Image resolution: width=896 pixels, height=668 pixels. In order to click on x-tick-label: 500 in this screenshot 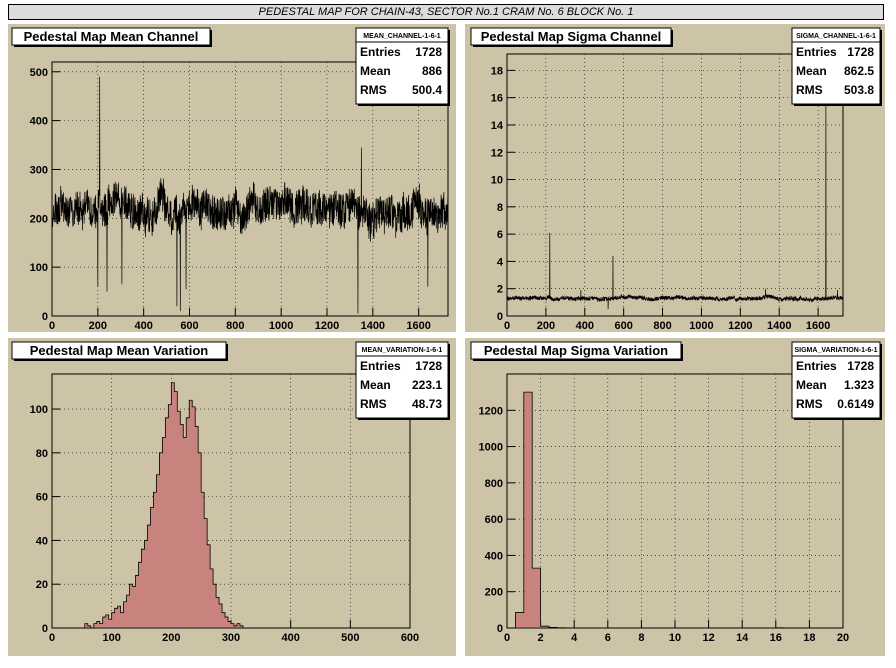, I will do `click(350, 638)`.